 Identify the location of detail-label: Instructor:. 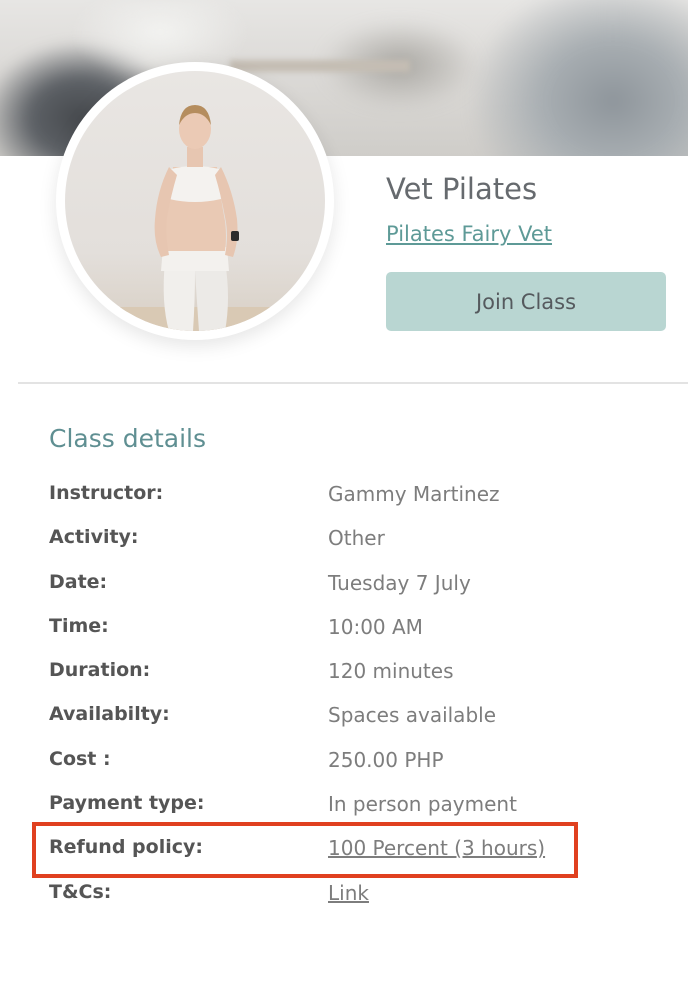
(106, 493).